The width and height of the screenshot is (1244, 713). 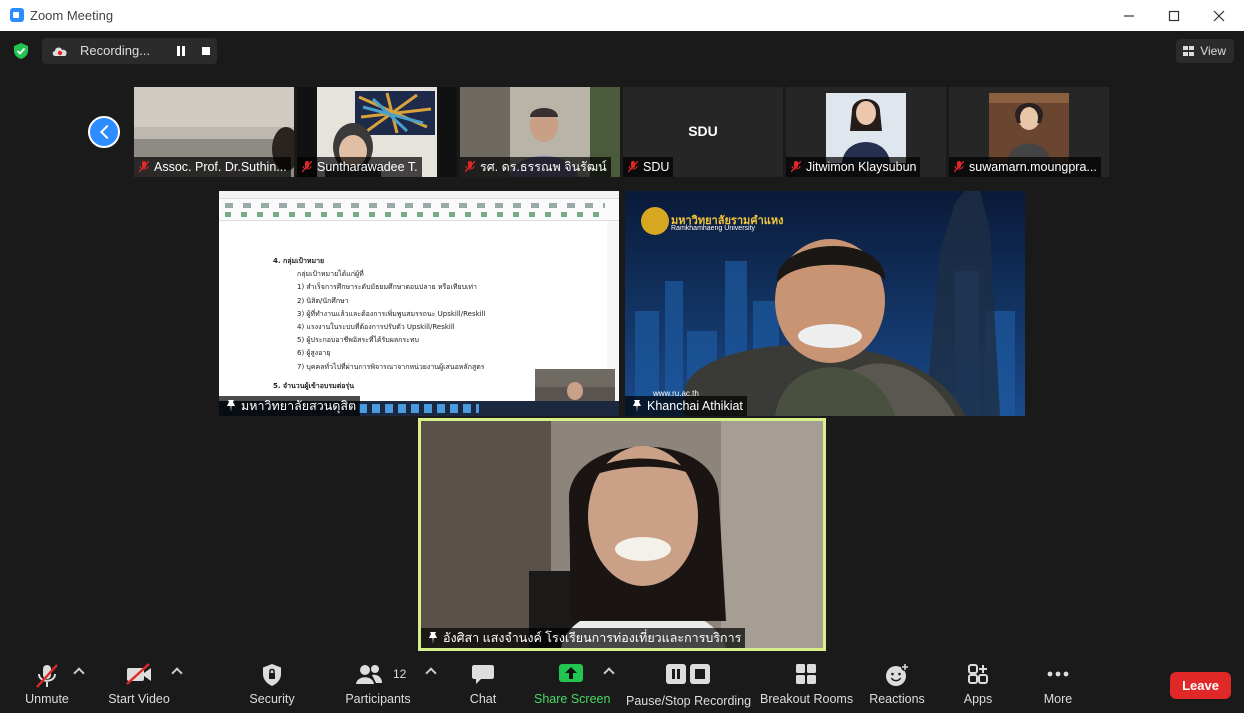 I want to click on participant-name-placeholder: SDU, so click(x=703, y=131).